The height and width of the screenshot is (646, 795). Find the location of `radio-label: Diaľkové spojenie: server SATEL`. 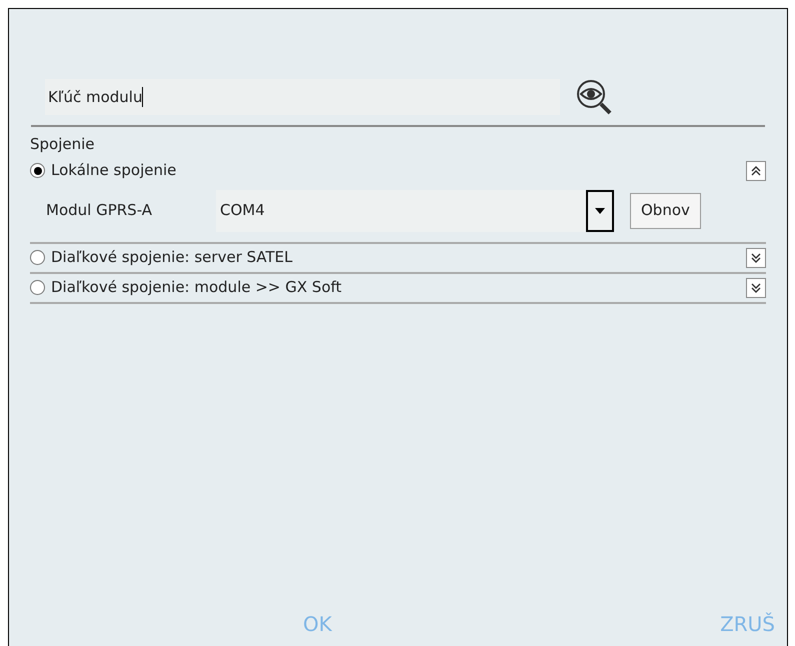

radio-label: Diaľkové spojenie: server SATEL is located at coordinates (172, 257).